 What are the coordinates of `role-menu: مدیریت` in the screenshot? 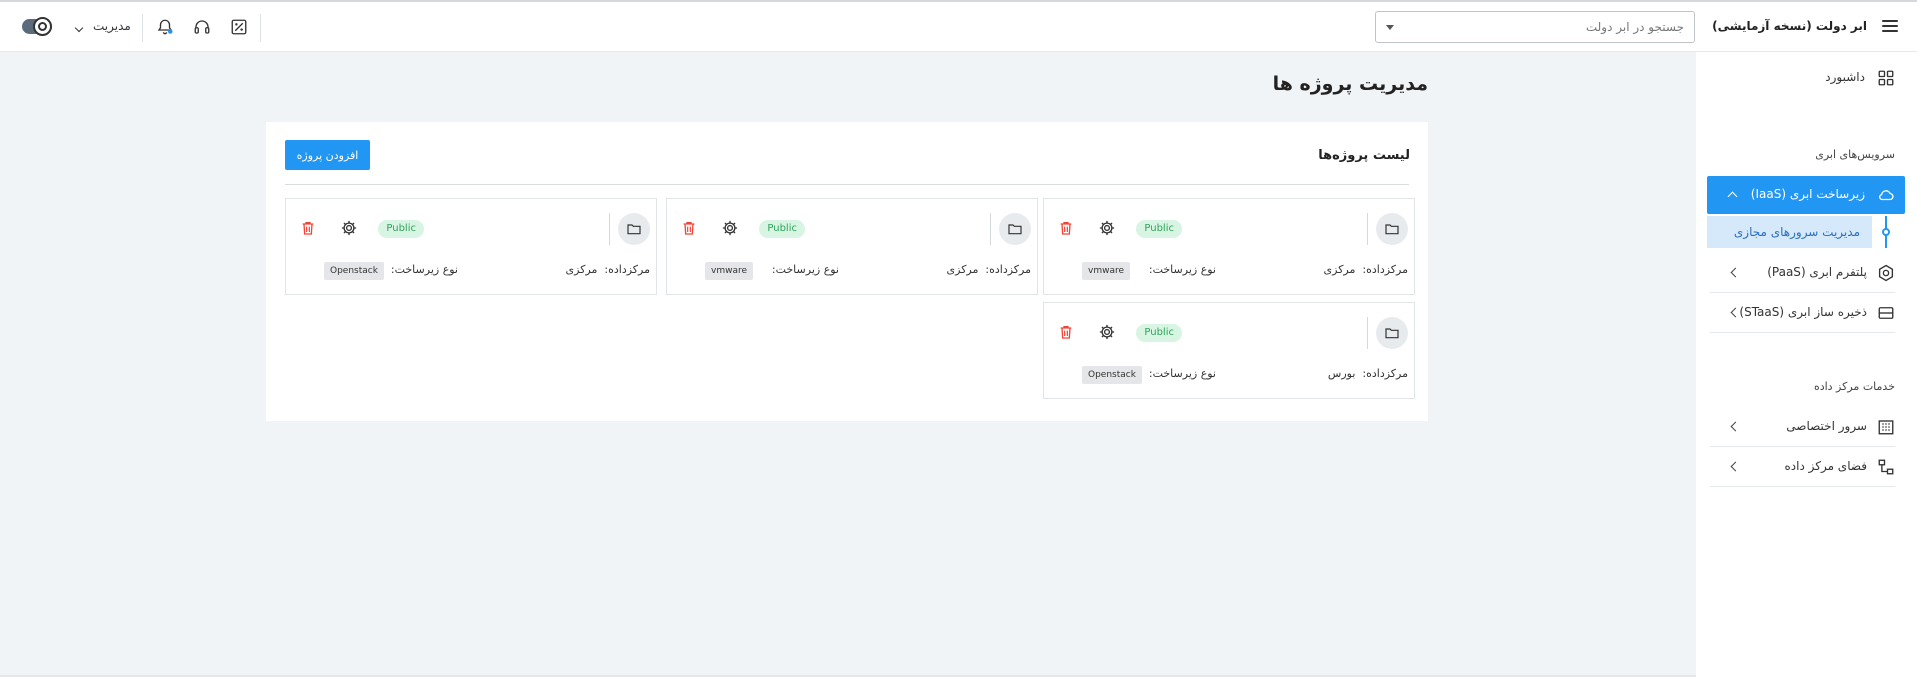 It's located at (112, 26).